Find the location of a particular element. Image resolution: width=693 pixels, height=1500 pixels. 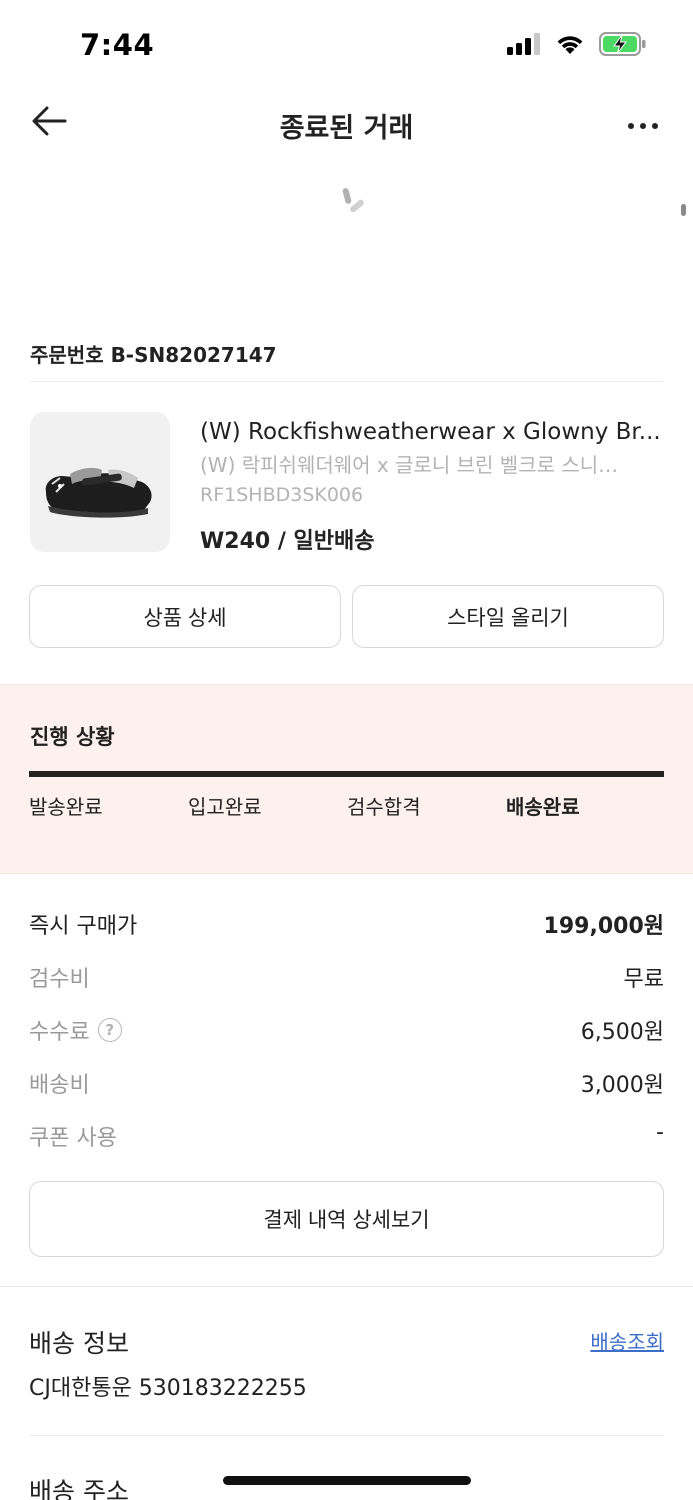

price-row-coupon: 쿠폰 사용 - is located at coordinates (346, 1134).